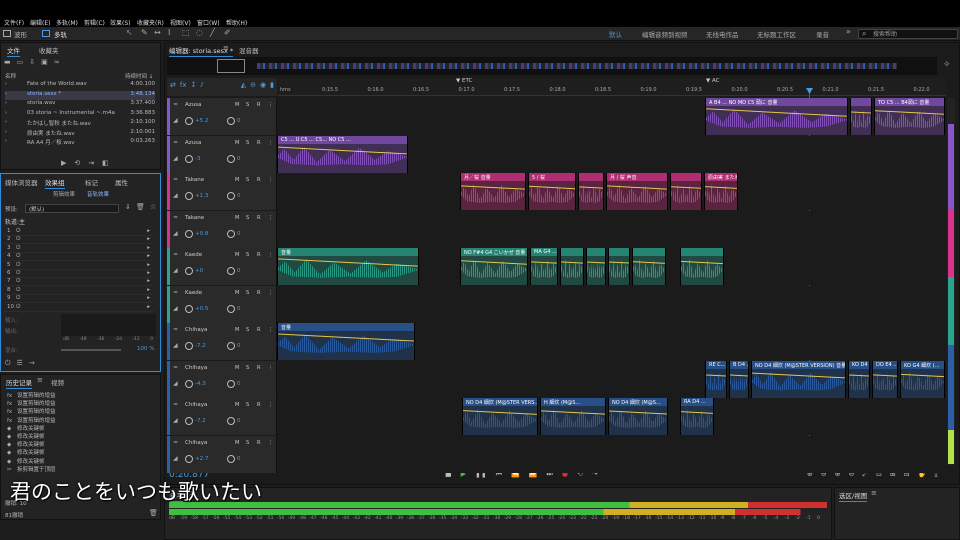 The image size is (960, 540). What do you see at coordinates (145, 349) in the screenshot?
I see `mix-value: 100 %` at bounding box center [145, 349].